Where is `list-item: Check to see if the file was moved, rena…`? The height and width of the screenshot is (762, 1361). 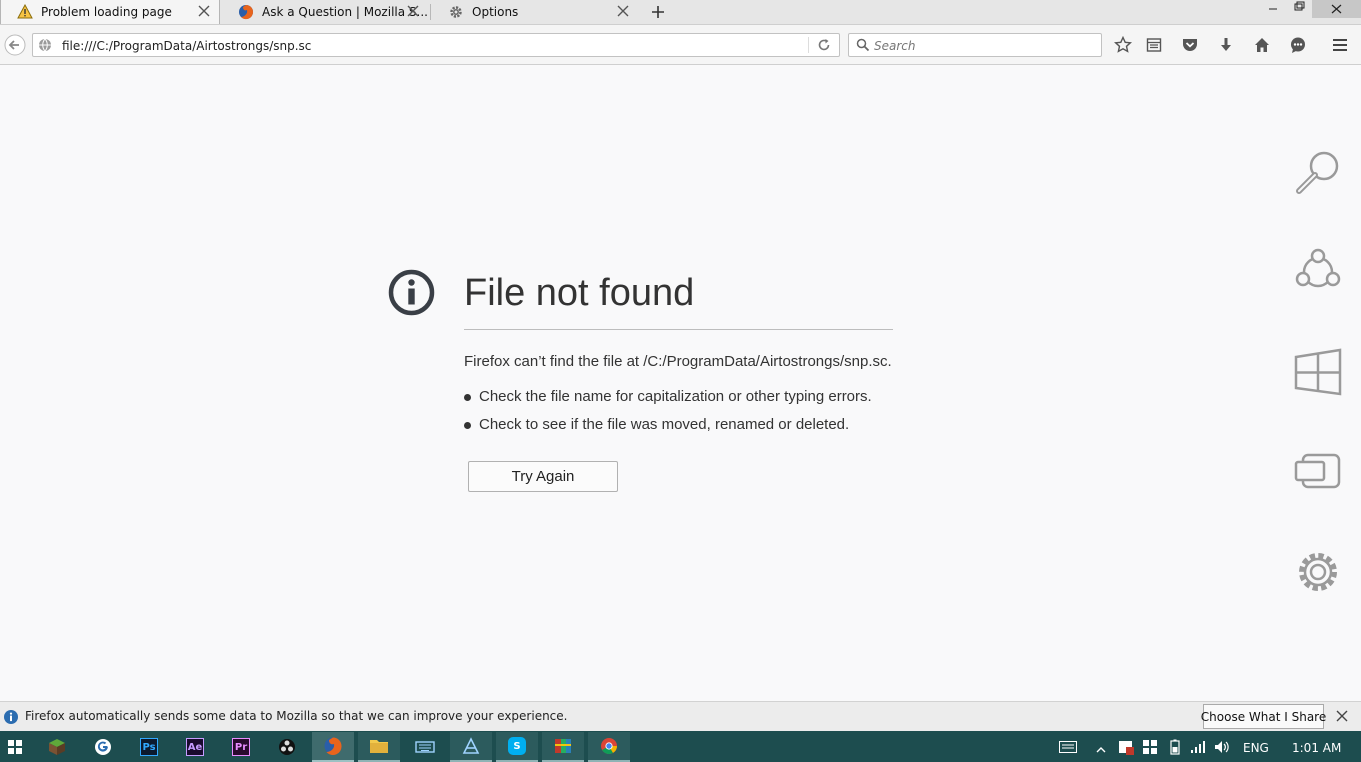
list-item: Check to see if the file was moved, rena… is located at coordinates (668, 429).